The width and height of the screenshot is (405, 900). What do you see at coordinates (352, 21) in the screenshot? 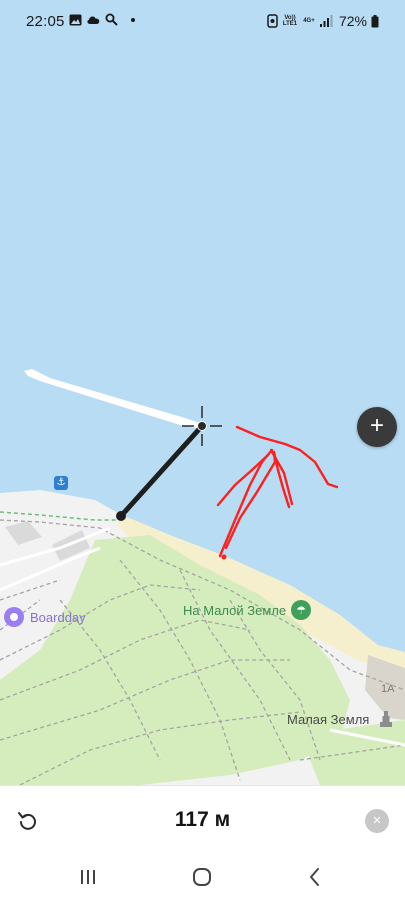
I see `battery-percent: 72%` at bounding box center [352, 21].